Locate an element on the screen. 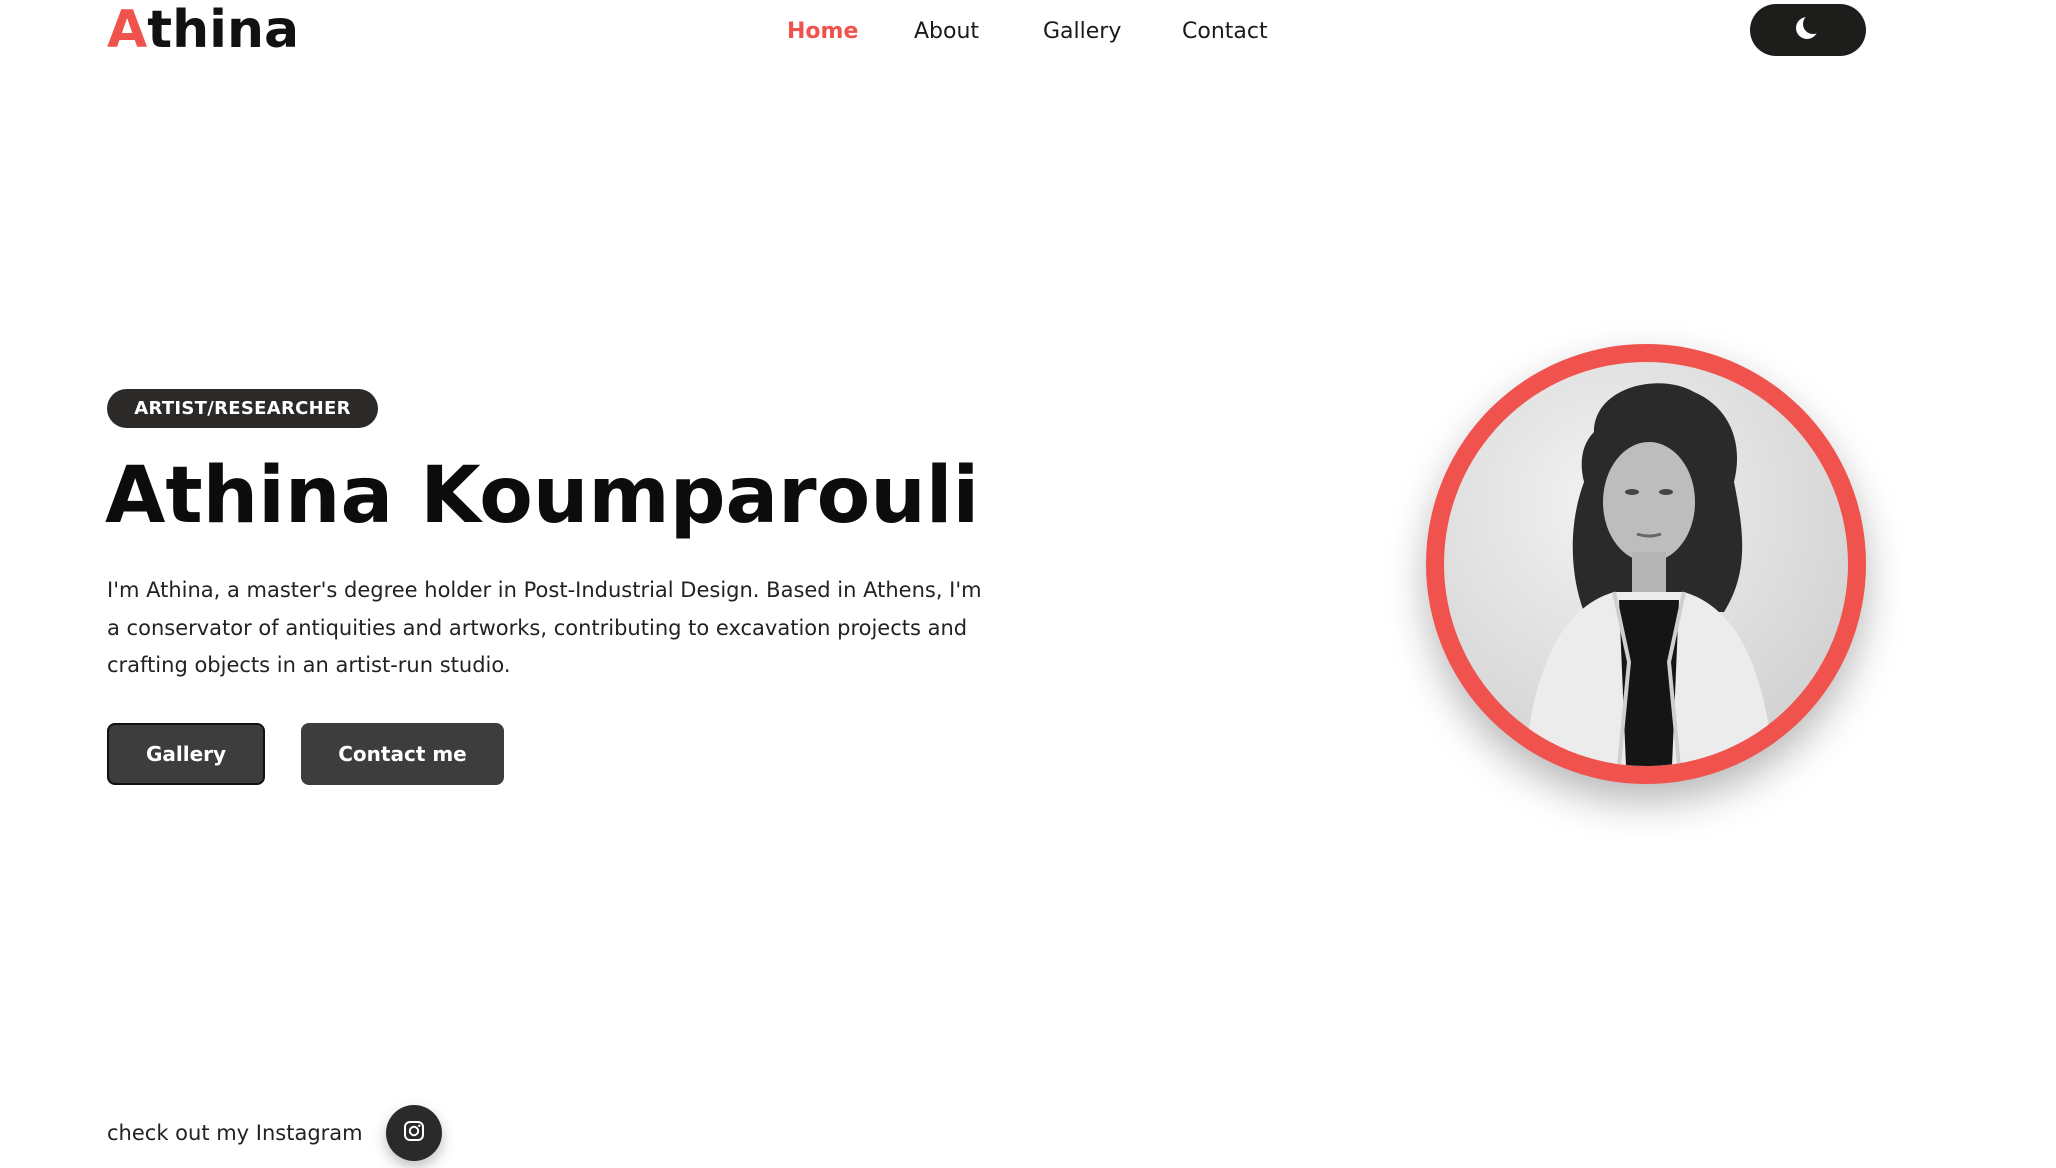  portrait-frame is located at coordinates (1646, 564).